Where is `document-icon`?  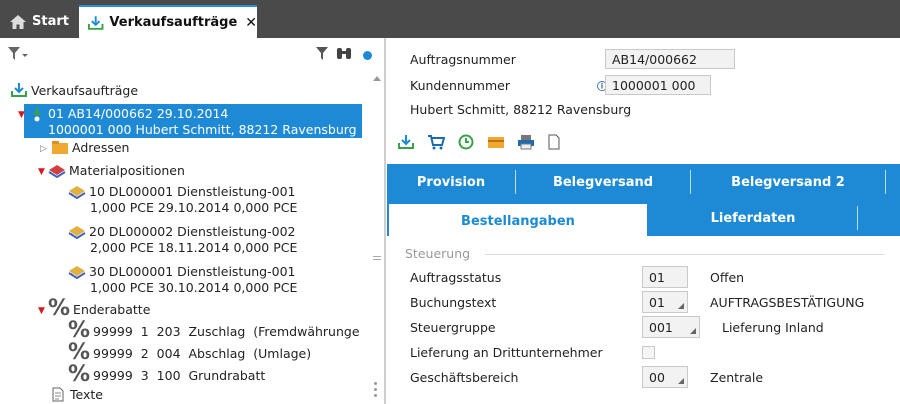 document-icon is located at coordinates (554, 142).